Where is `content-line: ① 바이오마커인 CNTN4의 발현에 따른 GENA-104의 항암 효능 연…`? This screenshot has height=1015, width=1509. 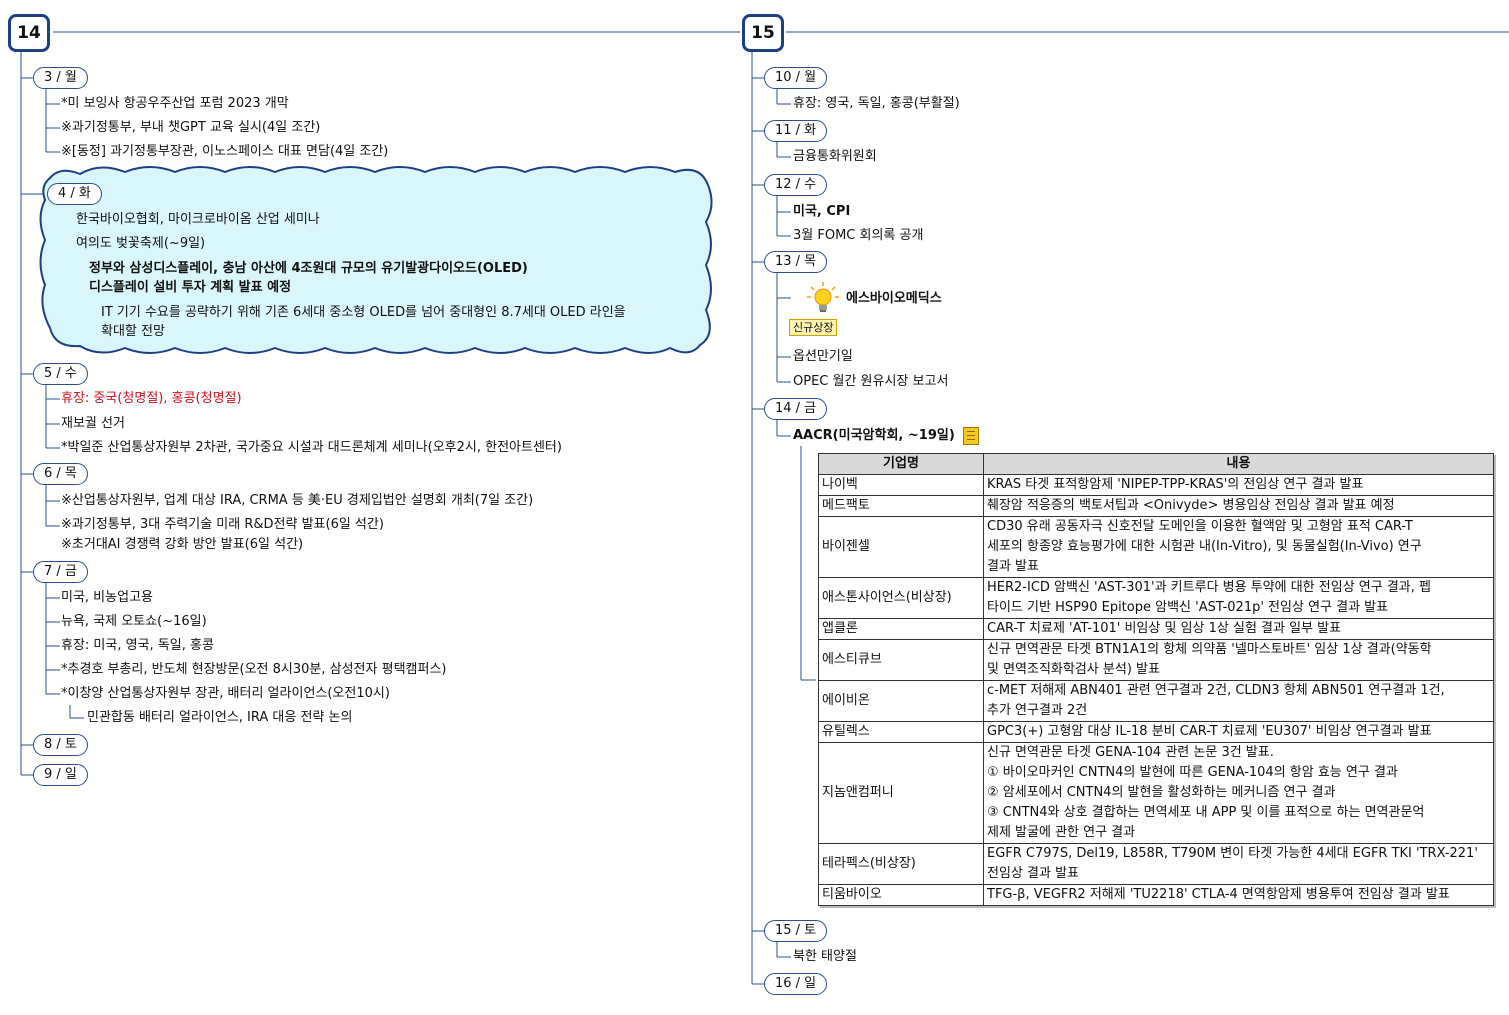 content-line: ① 바이오마커인 CNTN4의 발현에 따른 GENA-104의 항암 효능 연… is located at coordinates (1192, 772).